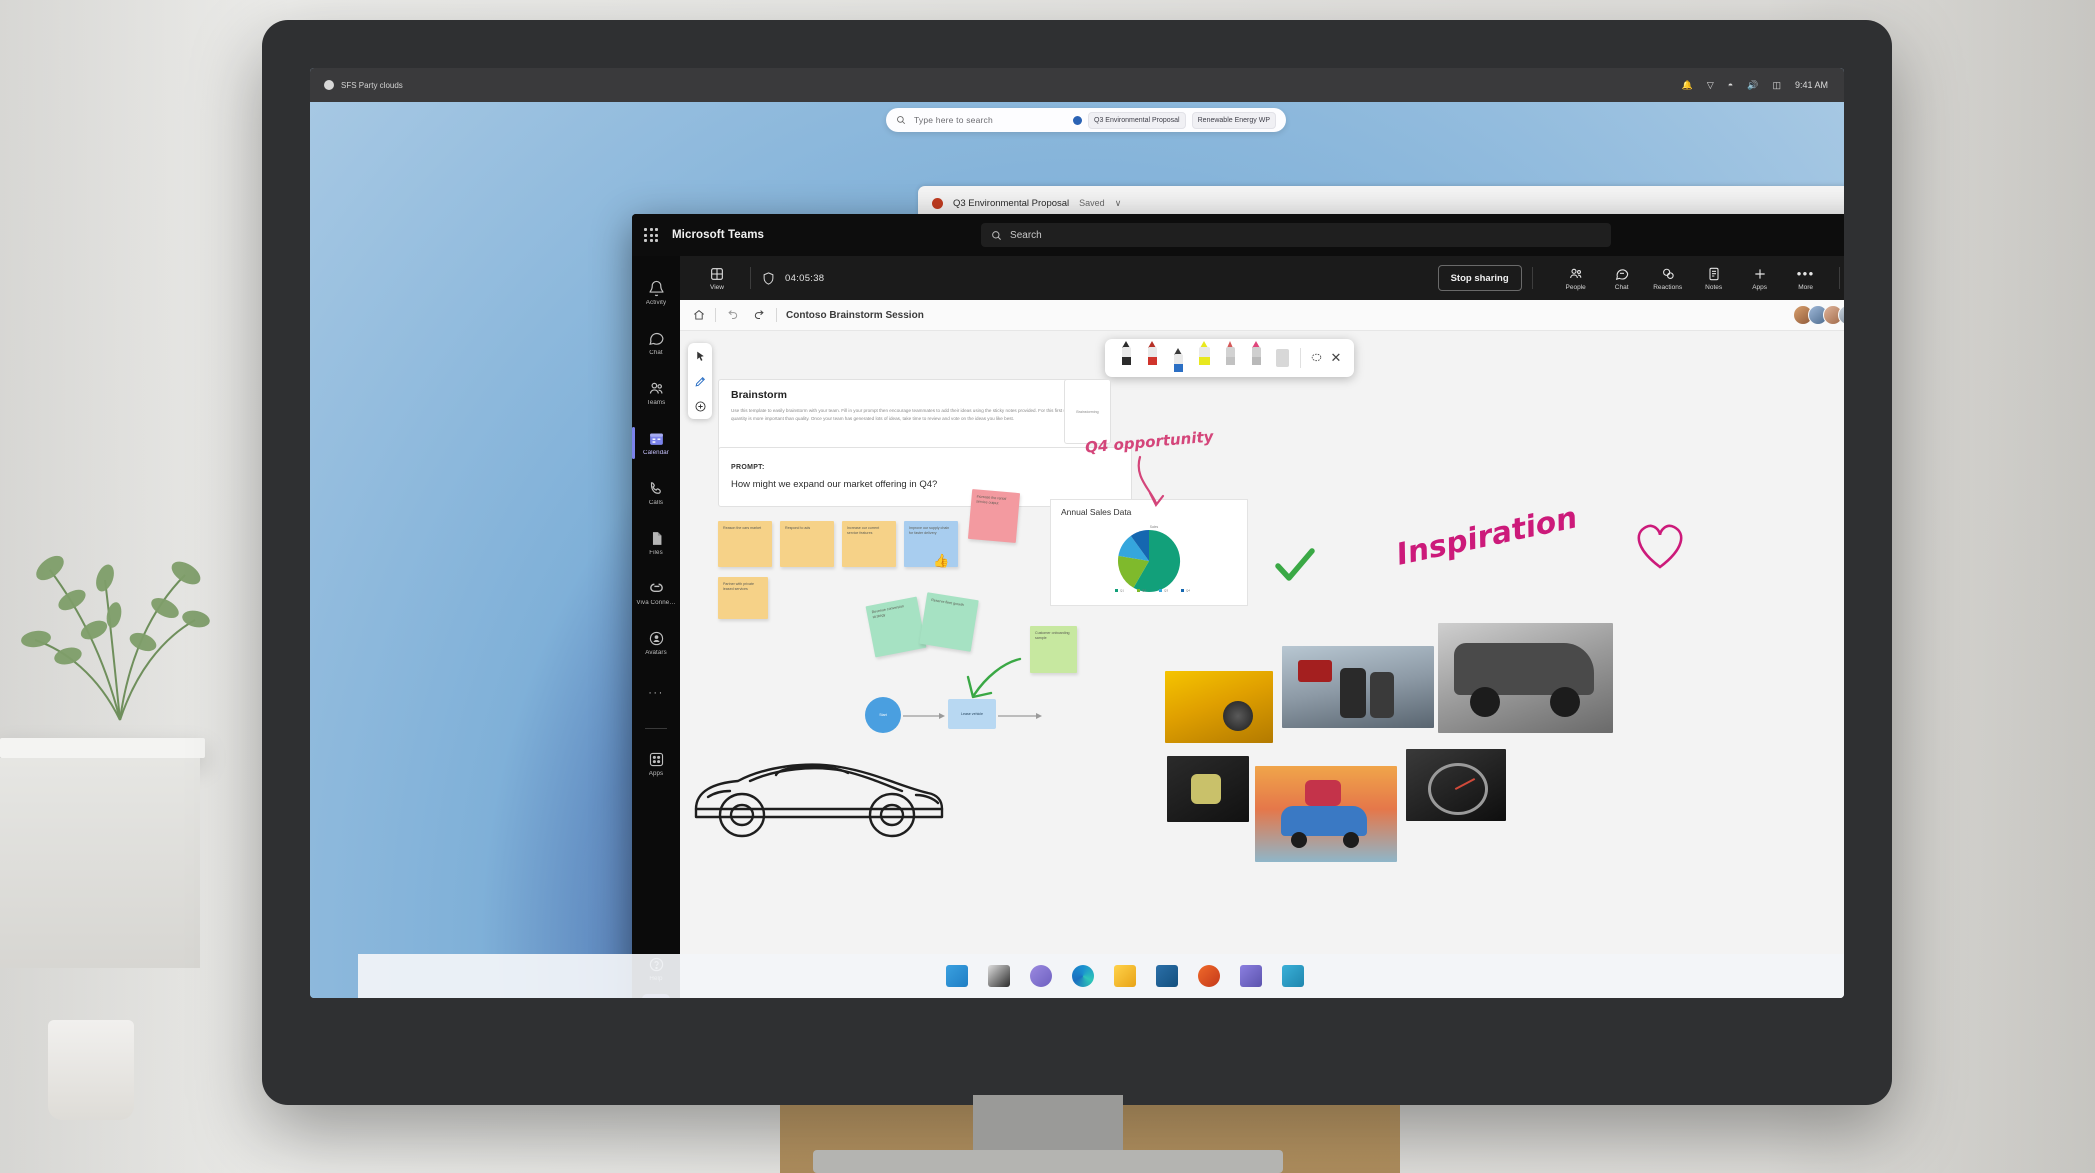 This screenshot has height=1173, width=2095. I want to click on sidebar-item-calendar: Calendar, so click(656, 443).